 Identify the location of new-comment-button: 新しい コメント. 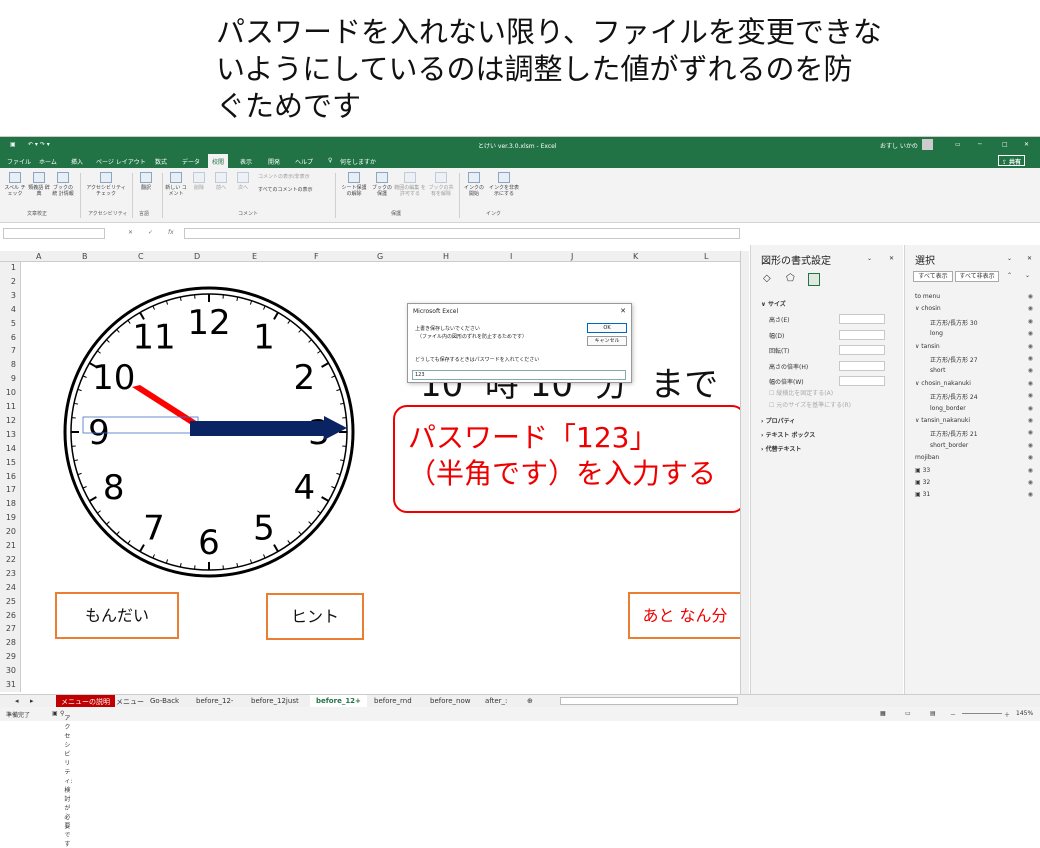
(176, 184).